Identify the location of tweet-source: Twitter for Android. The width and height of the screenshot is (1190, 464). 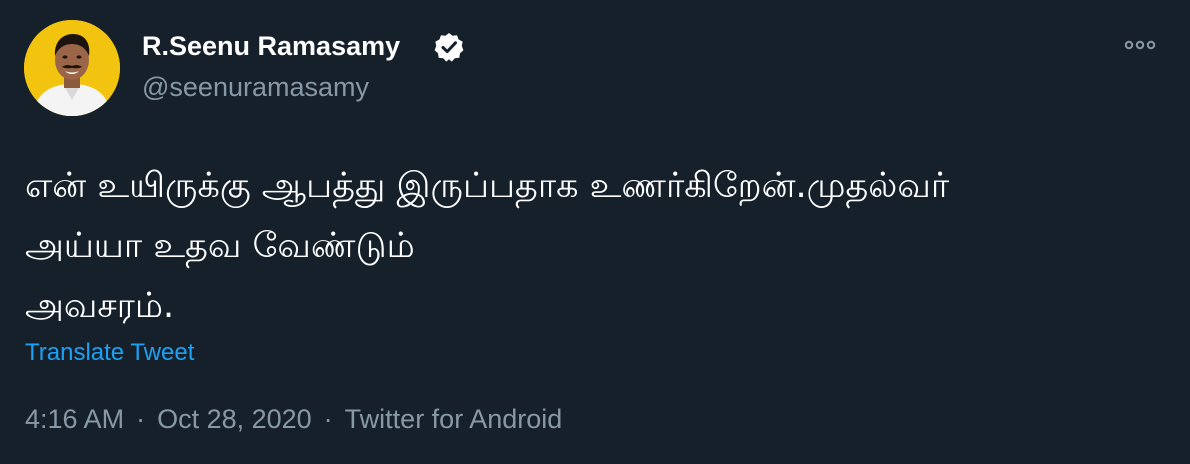
(454, 419).